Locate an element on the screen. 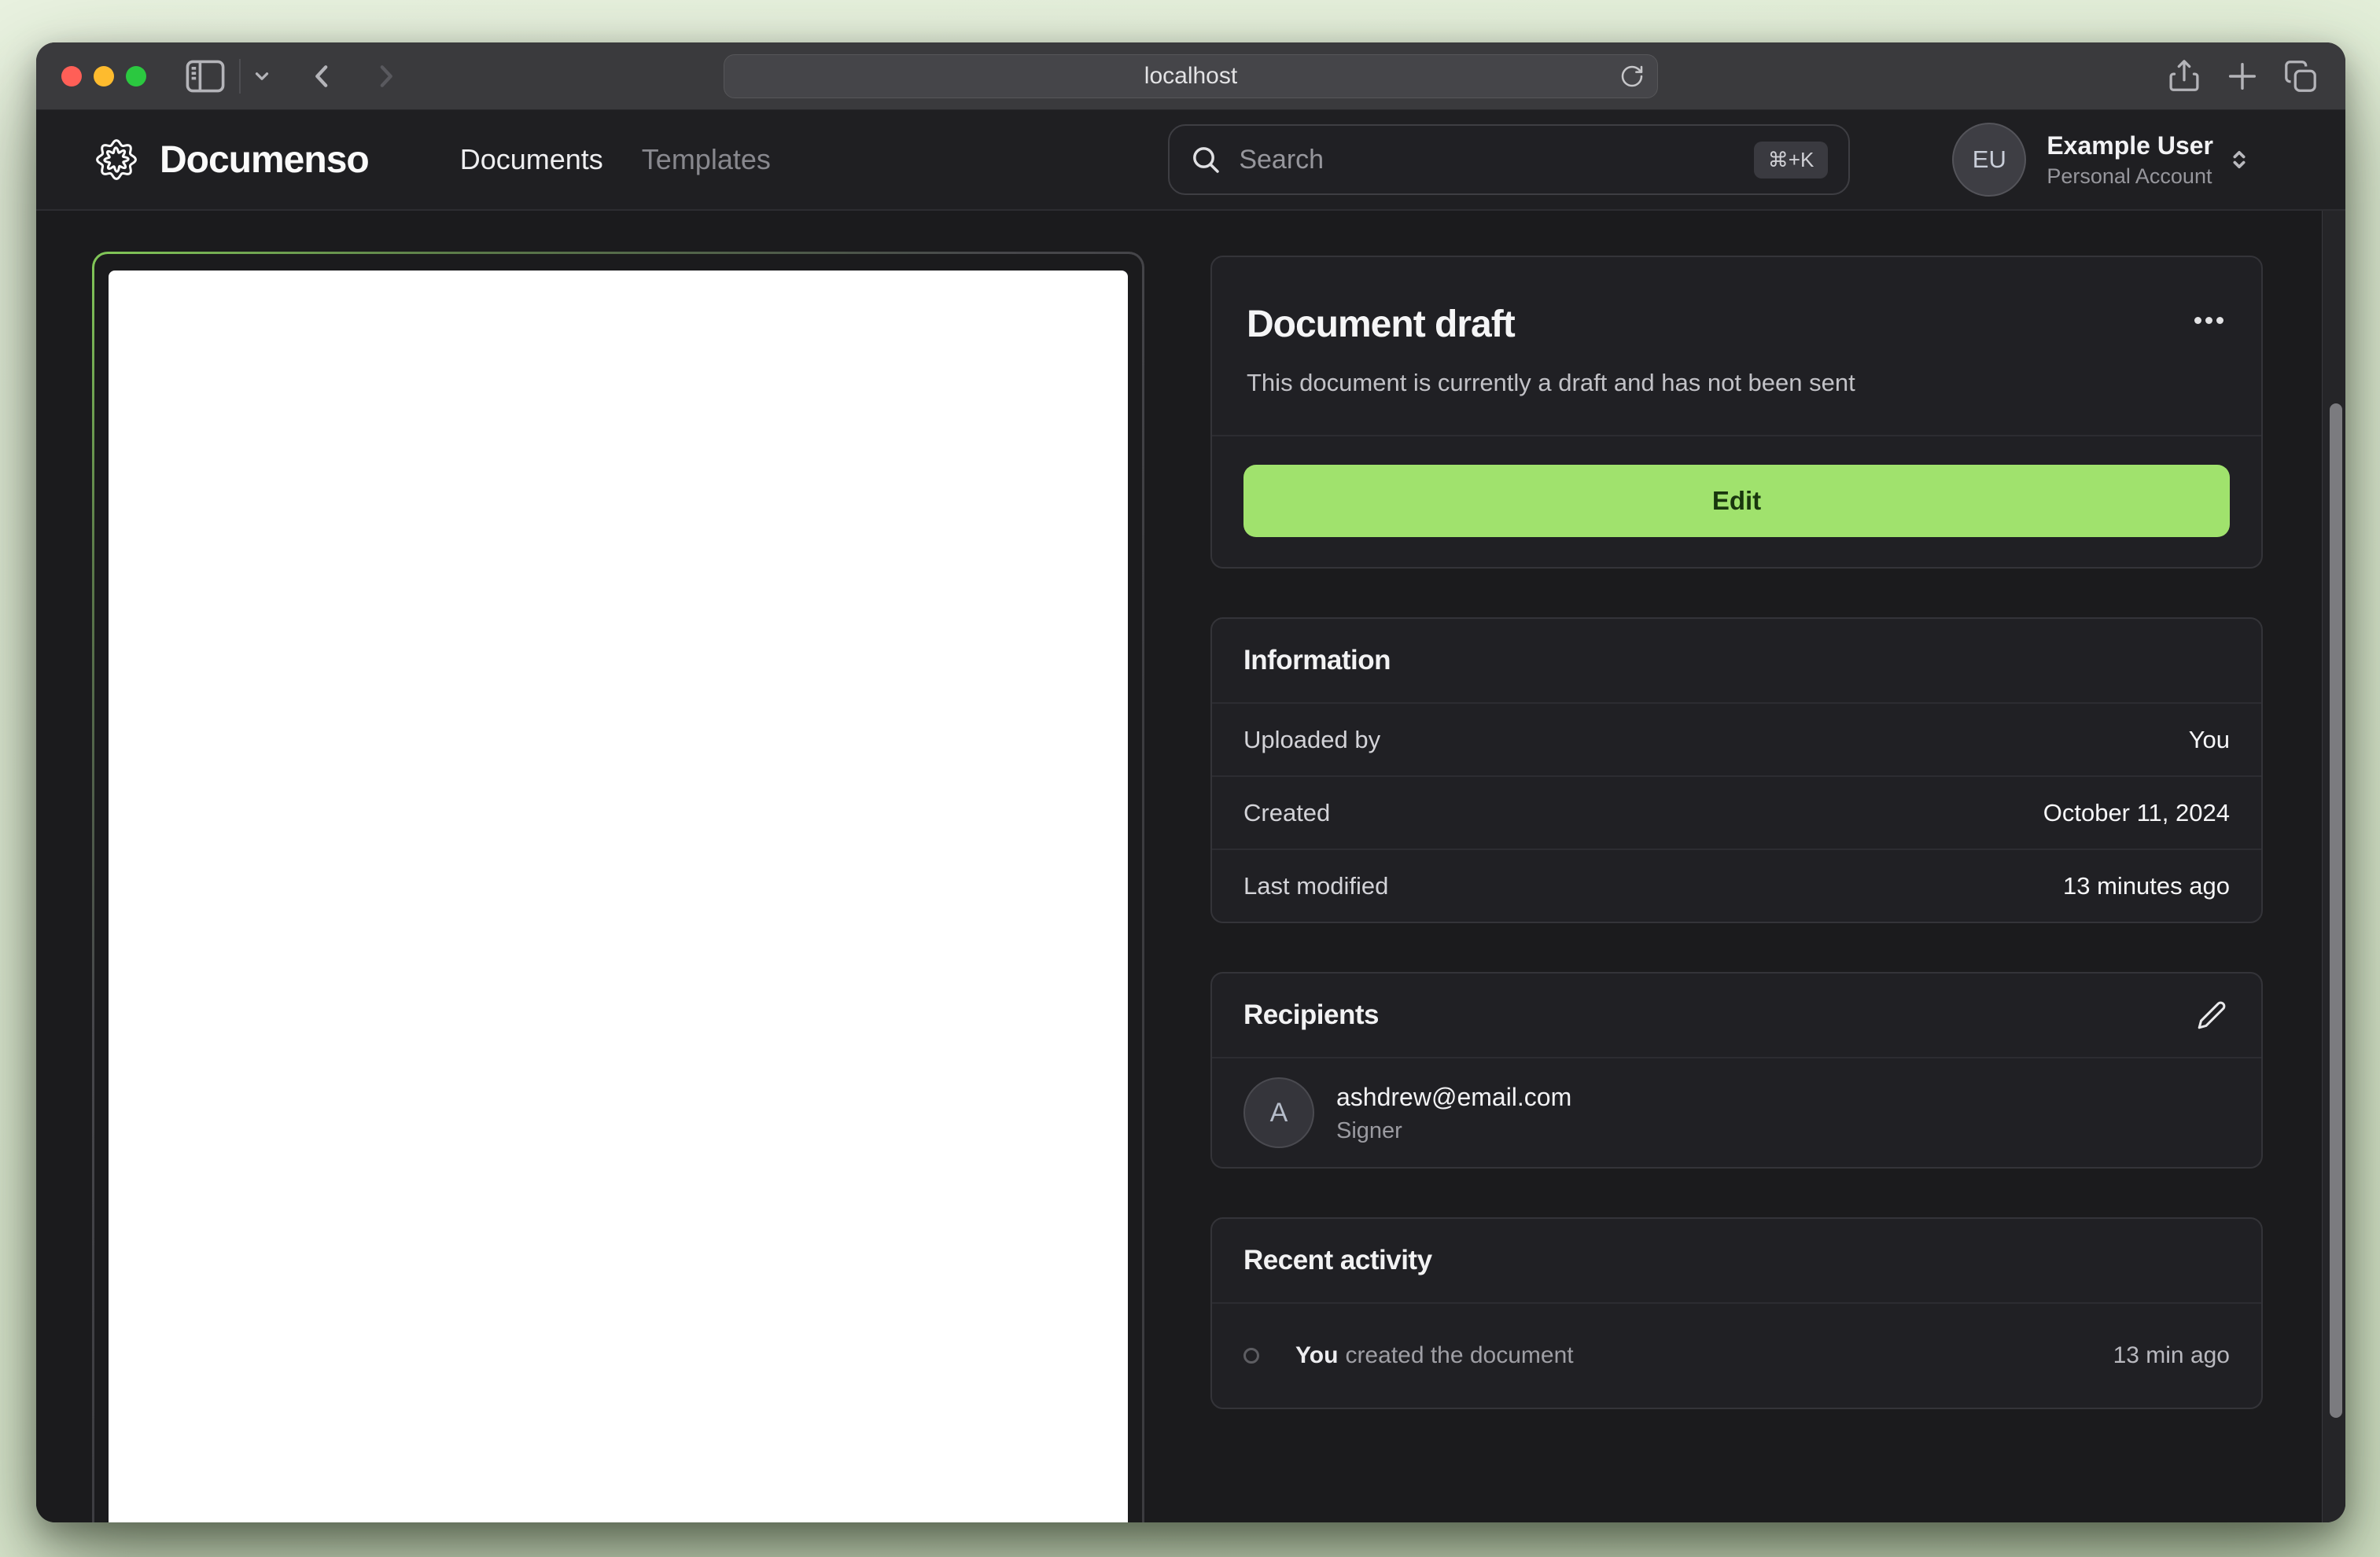 Image resolution: width=2380 pixels, height=1557 pixels. search-icon is located at coordinates (1206, 160).